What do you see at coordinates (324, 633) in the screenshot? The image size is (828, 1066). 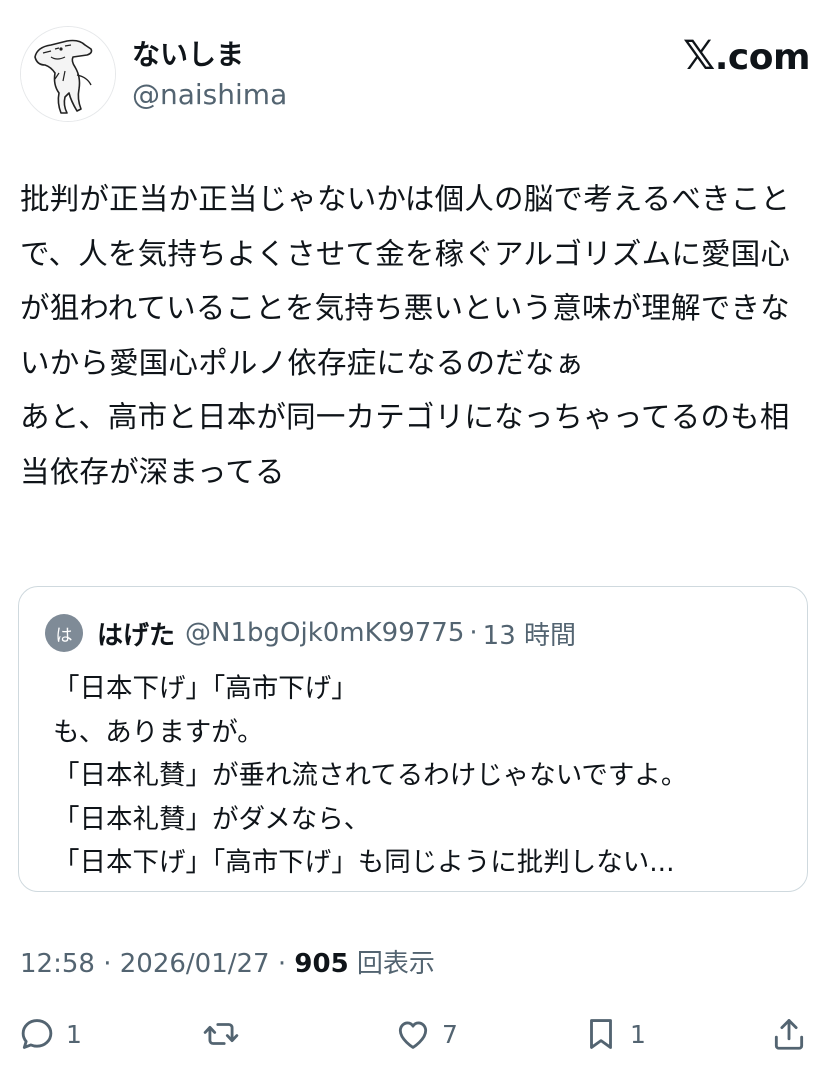 I see `quoted-author-handle: @N1bgOjk0mK99775` at bounding box center [324, 633].